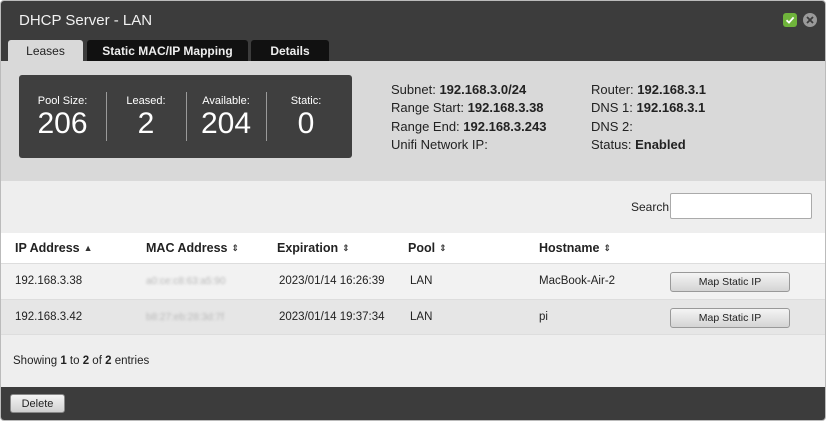  I want to click on window-title: DHCP Server - LAN, so click(86, 20).